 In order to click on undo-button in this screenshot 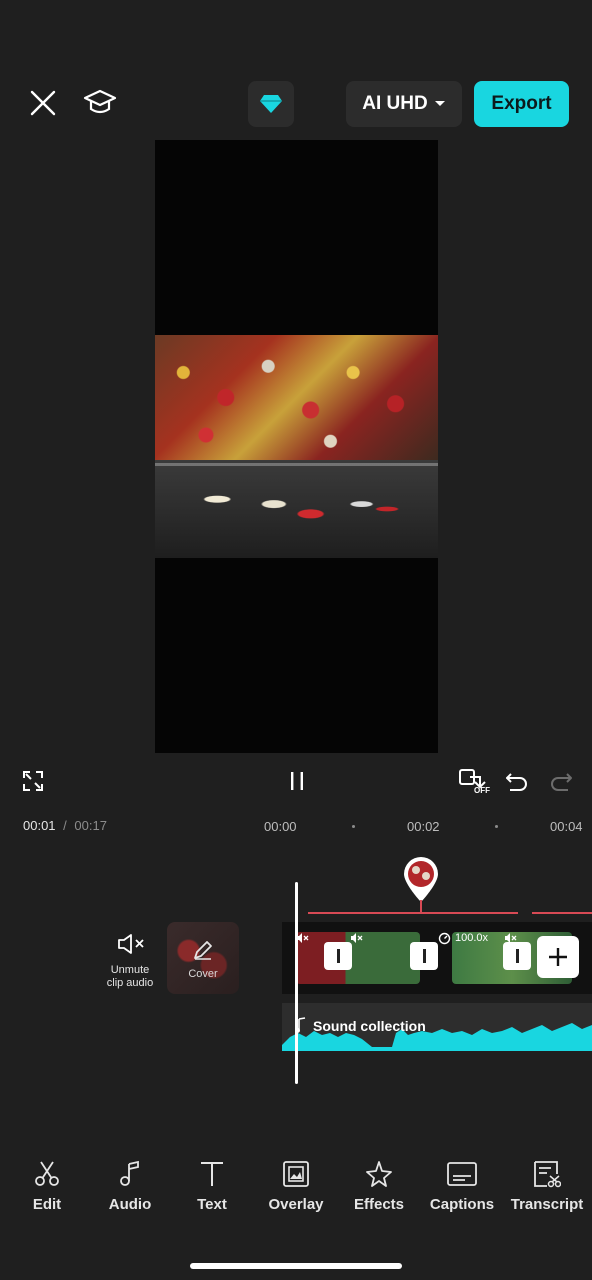, I will do `click(517, 781)`.